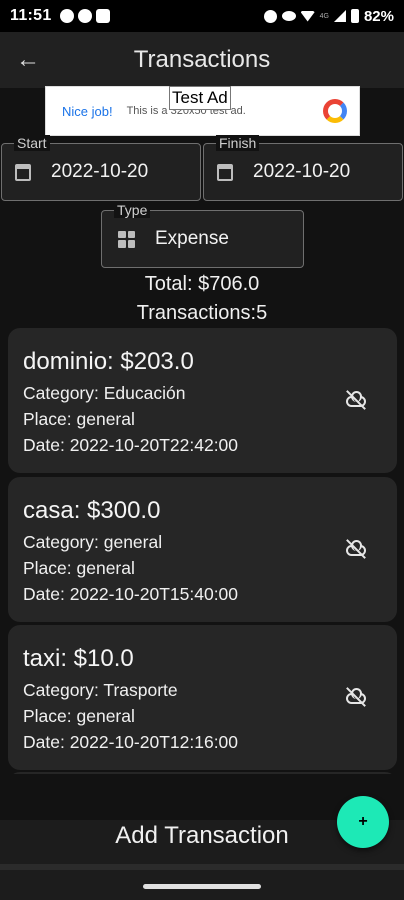  Describe the element at coordinates (324, 16) in the screenshot. I see `network-type: 4G` at that location.